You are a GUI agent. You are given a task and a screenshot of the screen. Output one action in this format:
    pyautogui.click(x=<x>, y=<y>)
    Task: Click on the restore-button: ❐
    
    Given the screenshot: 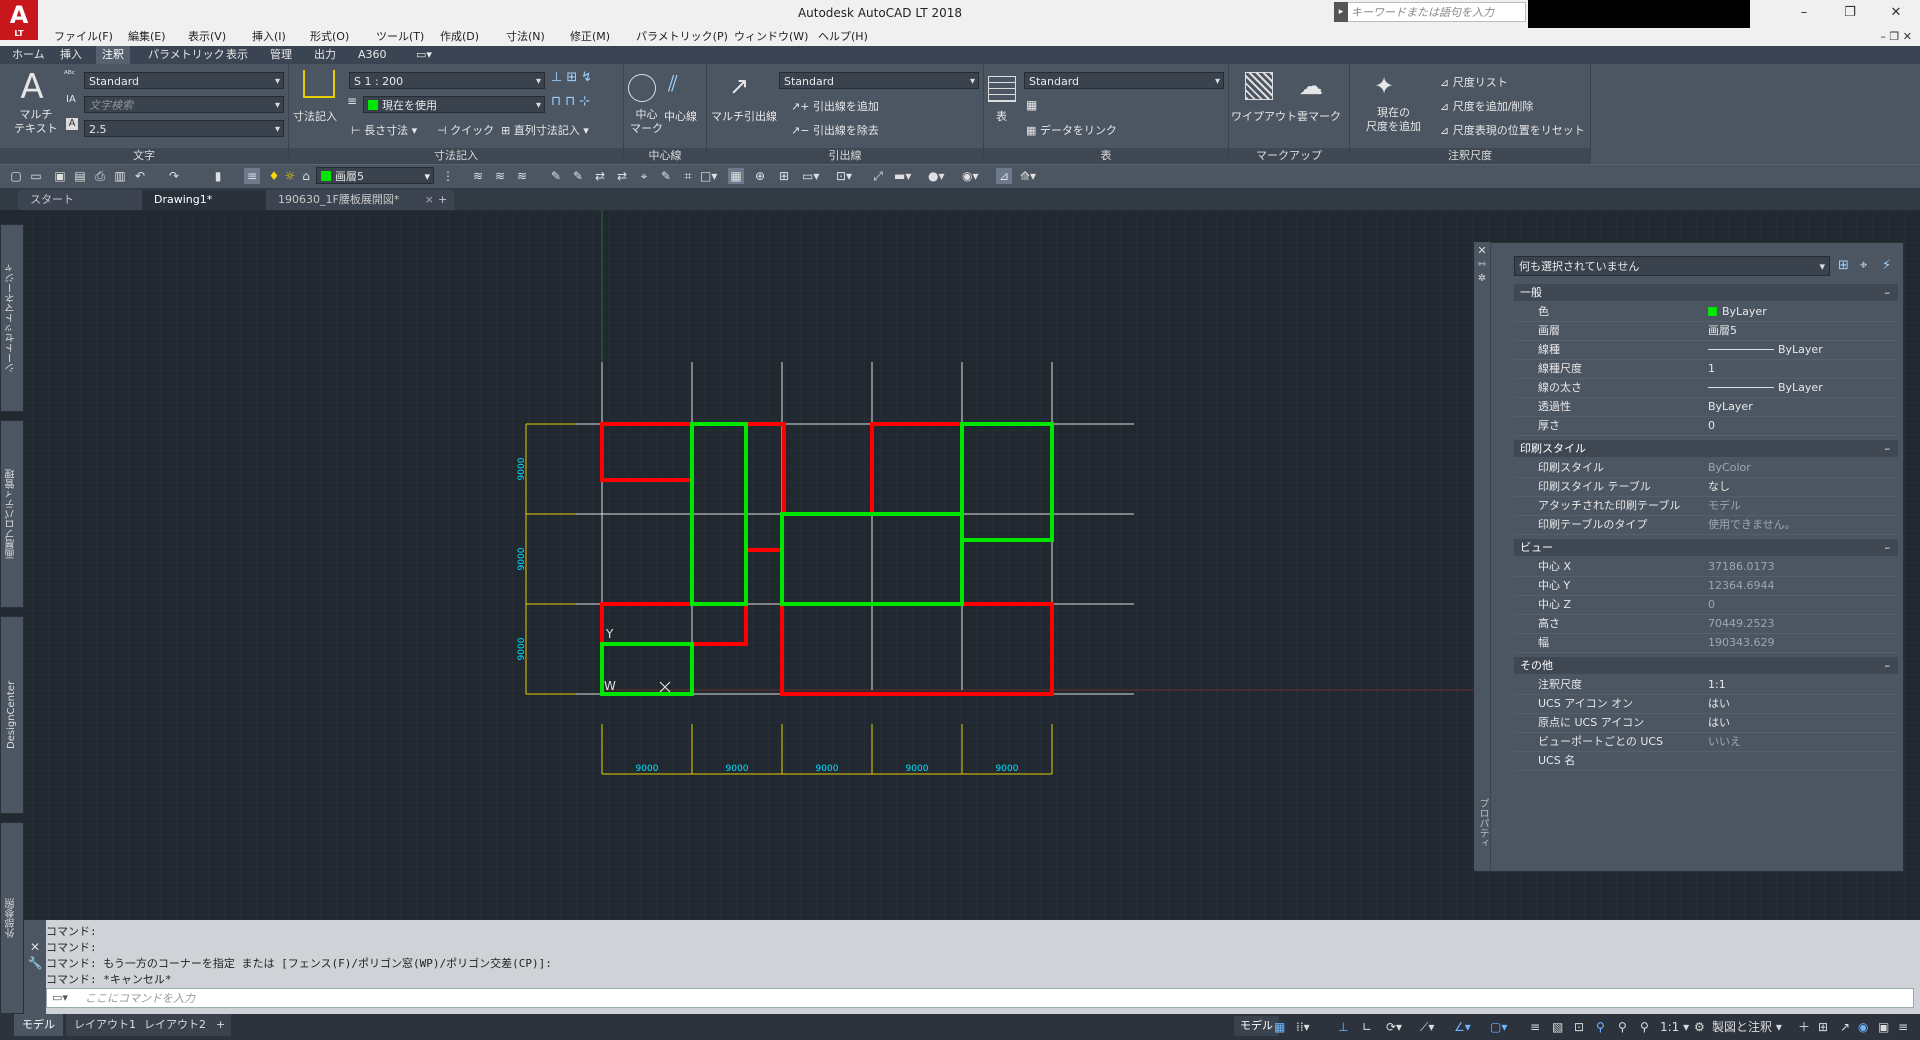 What is the action you would take?
    pyautogui.click(x=1850, y=14)
    